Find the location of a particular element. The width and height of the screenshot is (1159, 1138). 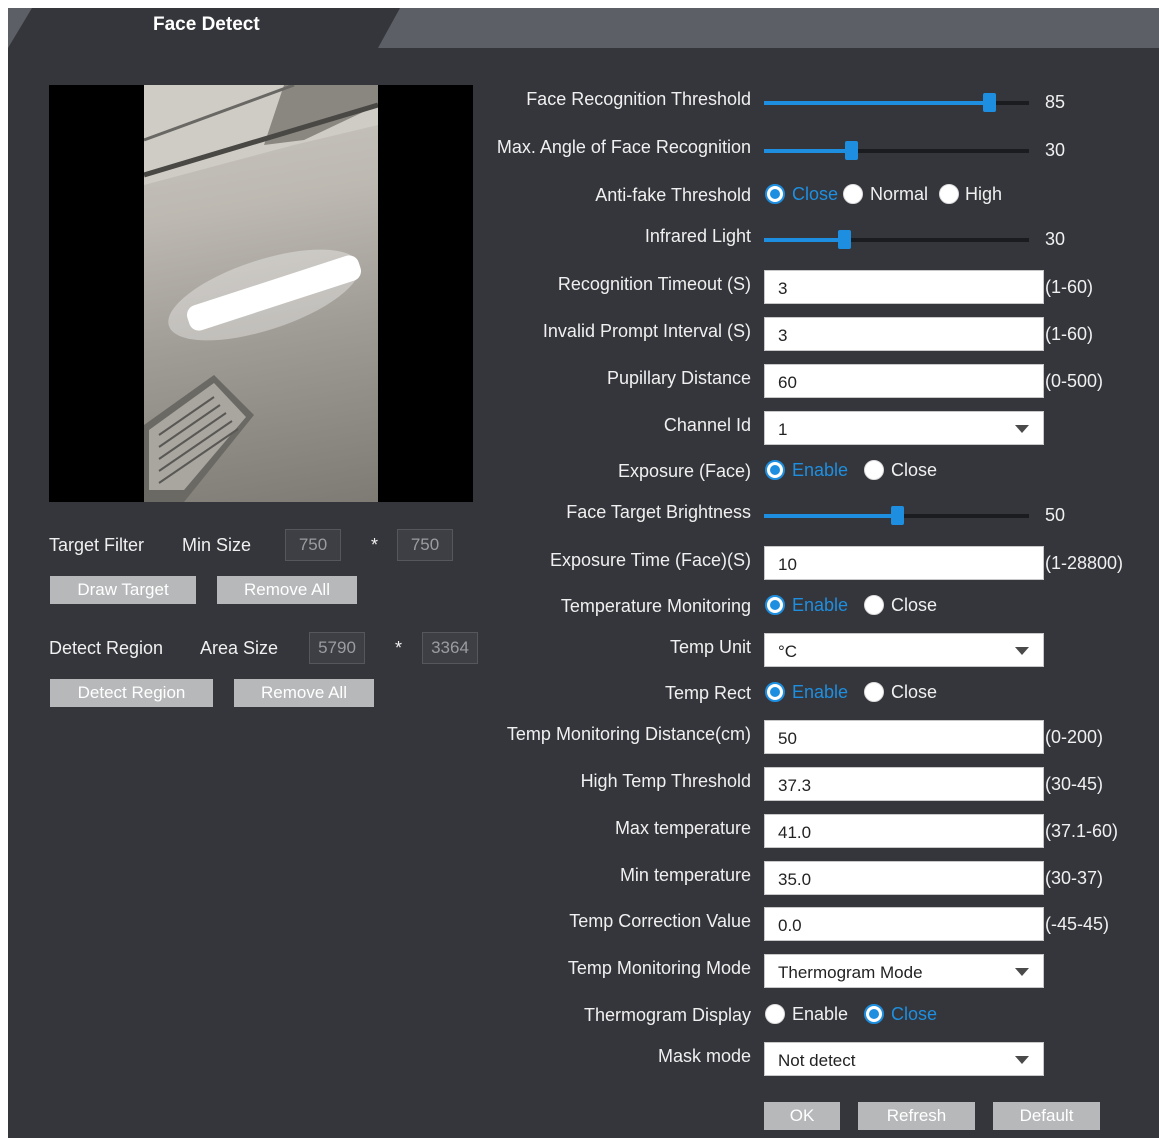

temp-monitoring-distance-label: Temp Monitoring Distance(cm) is located at coordinates (628, 734).